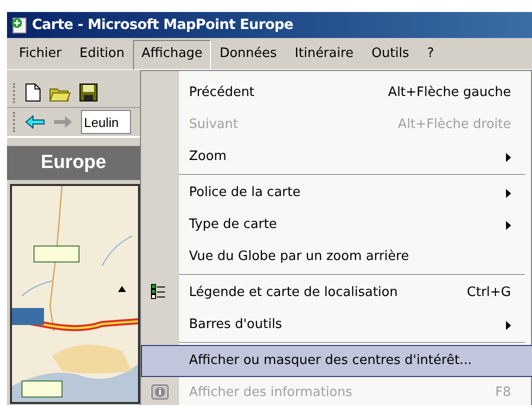 The height and width of the screenshot is (405, 532). I want to click on location-field: Leulin, so click(106, 122).